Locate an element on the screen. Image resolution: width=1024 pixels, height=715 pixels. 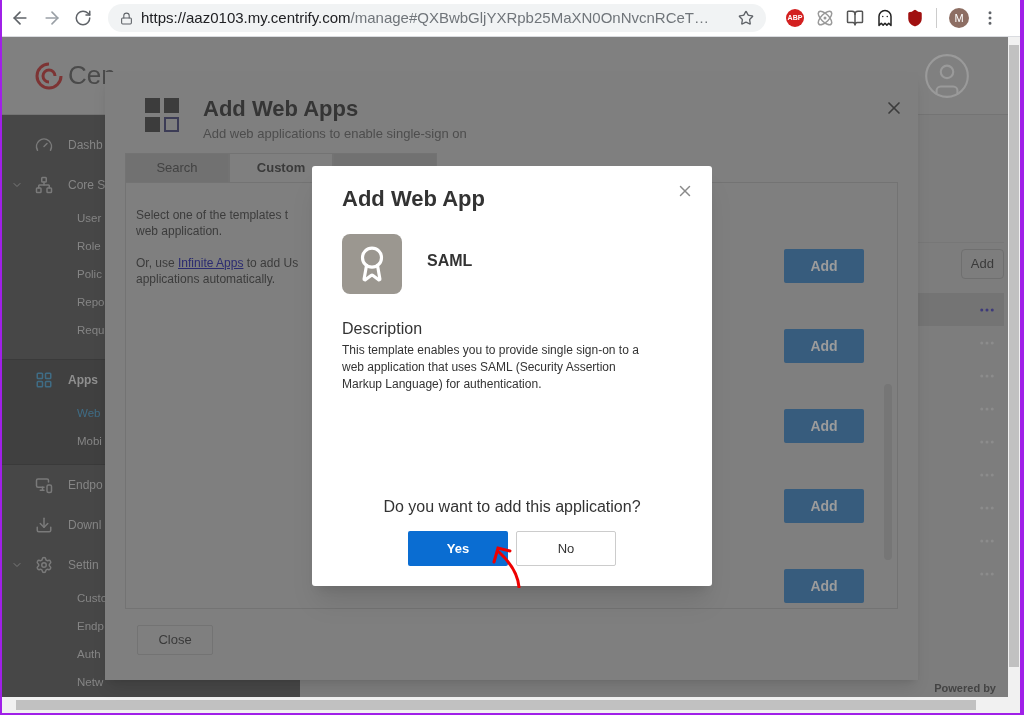
description-text: This template enables you to provide single sign-on to a web application that uses SAML (Security Assertion Markup Language) for authentication. is located at coordinates (491, 367).